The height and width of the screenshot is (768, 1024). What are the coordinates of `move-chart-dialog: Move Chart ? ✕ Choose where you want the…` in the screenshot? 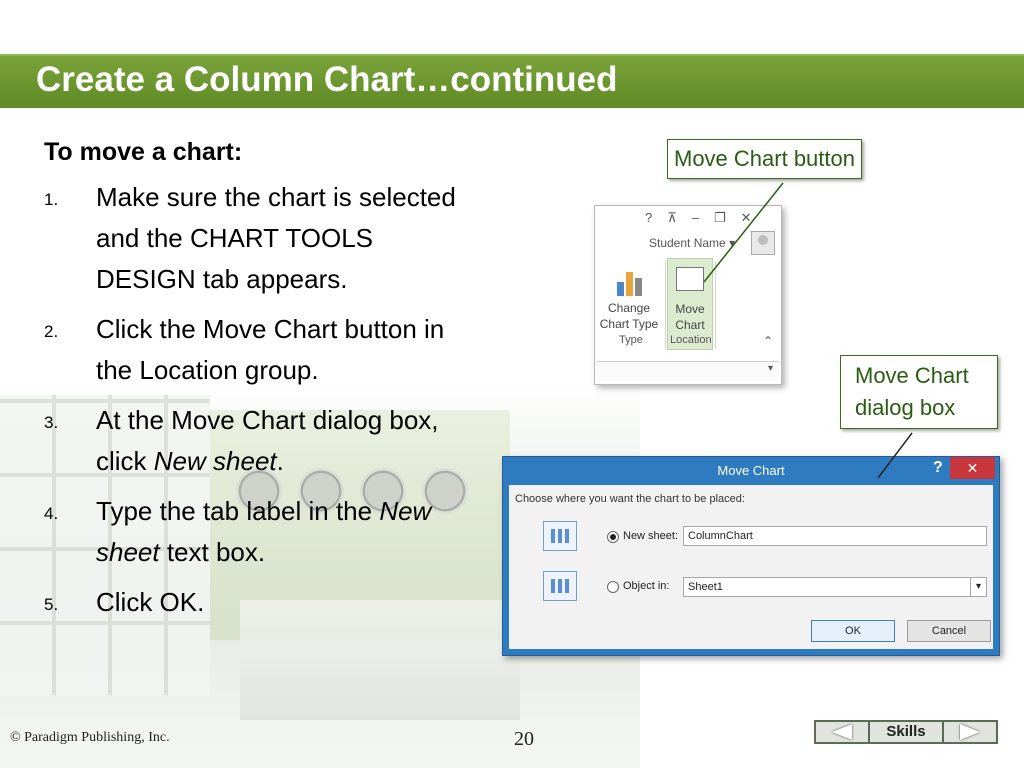 It's located at (751, 556).